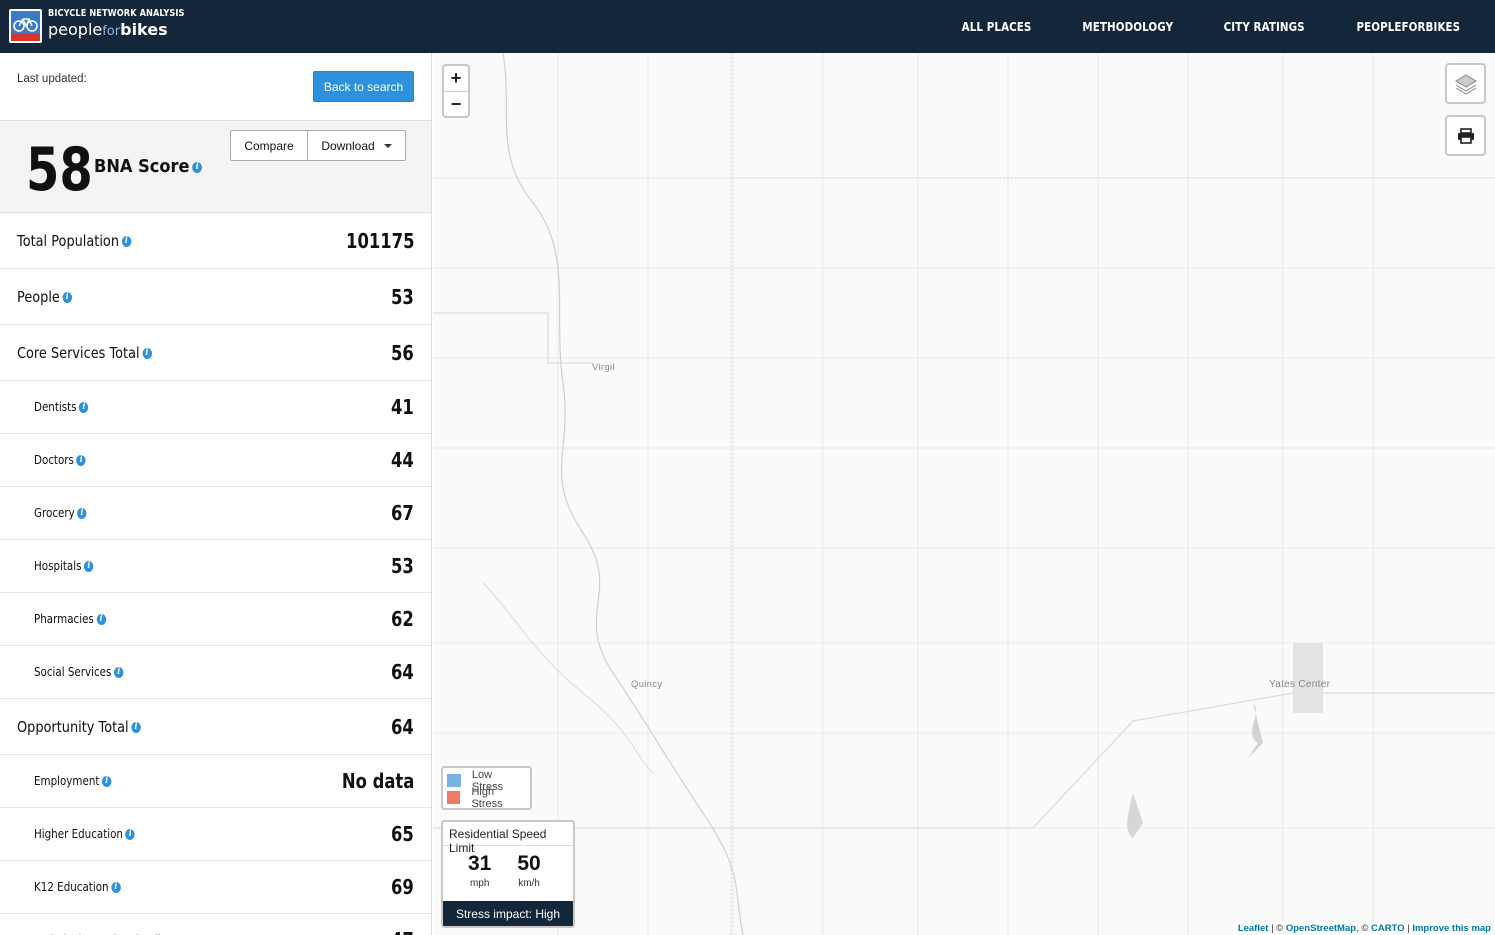 This screenshot has height=935, width=1495. Describe the element at coordinates (508, 913) in the screenshot. I see `stress-impact-badge: Stress impact: High` at that location.